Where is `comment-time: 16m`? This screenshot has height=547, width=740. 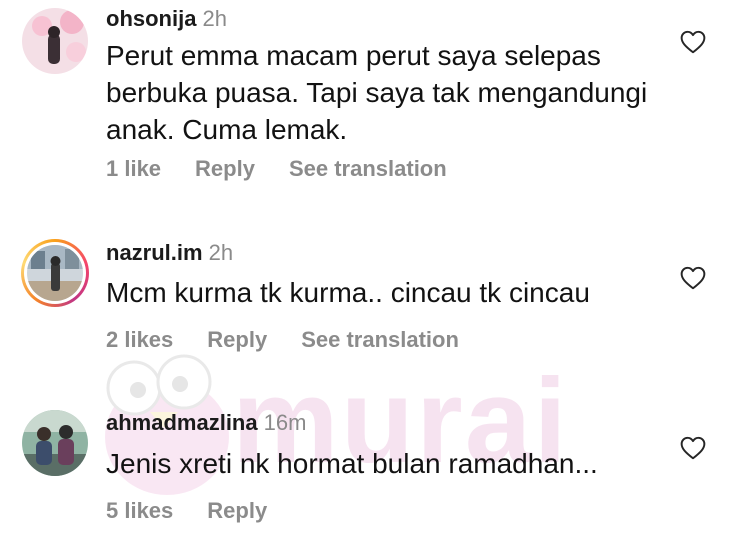 comment-time: 16m is located at coordinates (285, 422).